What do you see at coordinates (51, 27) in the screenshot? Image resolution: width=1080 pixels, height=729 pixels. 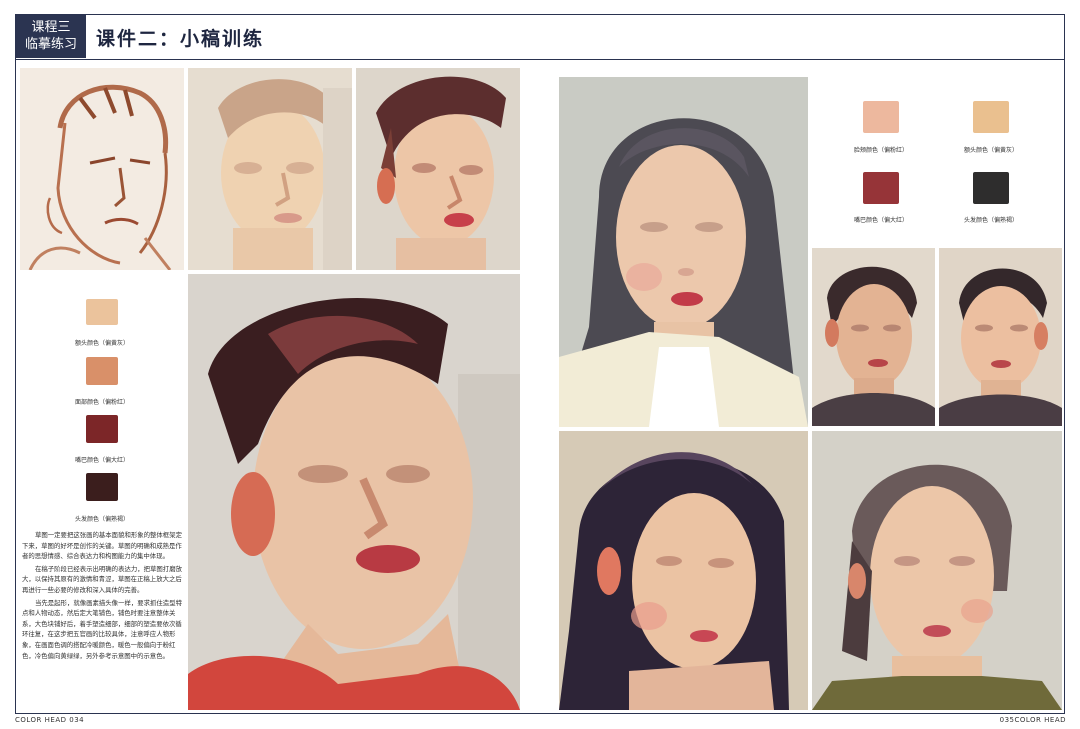 I see `course-line-1: 课程三` at bounding box center [51, 27].